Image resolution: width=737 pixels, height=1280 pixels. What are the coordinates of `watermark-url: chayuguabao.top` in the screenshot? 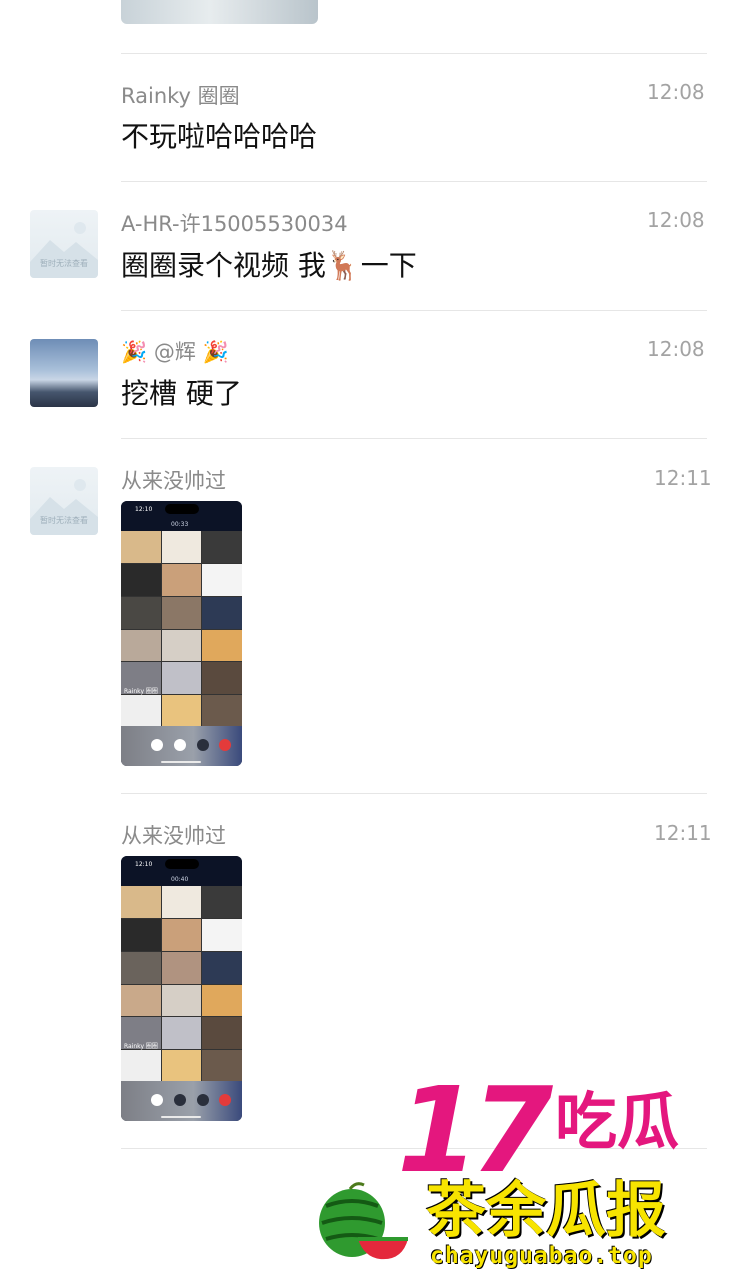 It's located at (541, 1256).